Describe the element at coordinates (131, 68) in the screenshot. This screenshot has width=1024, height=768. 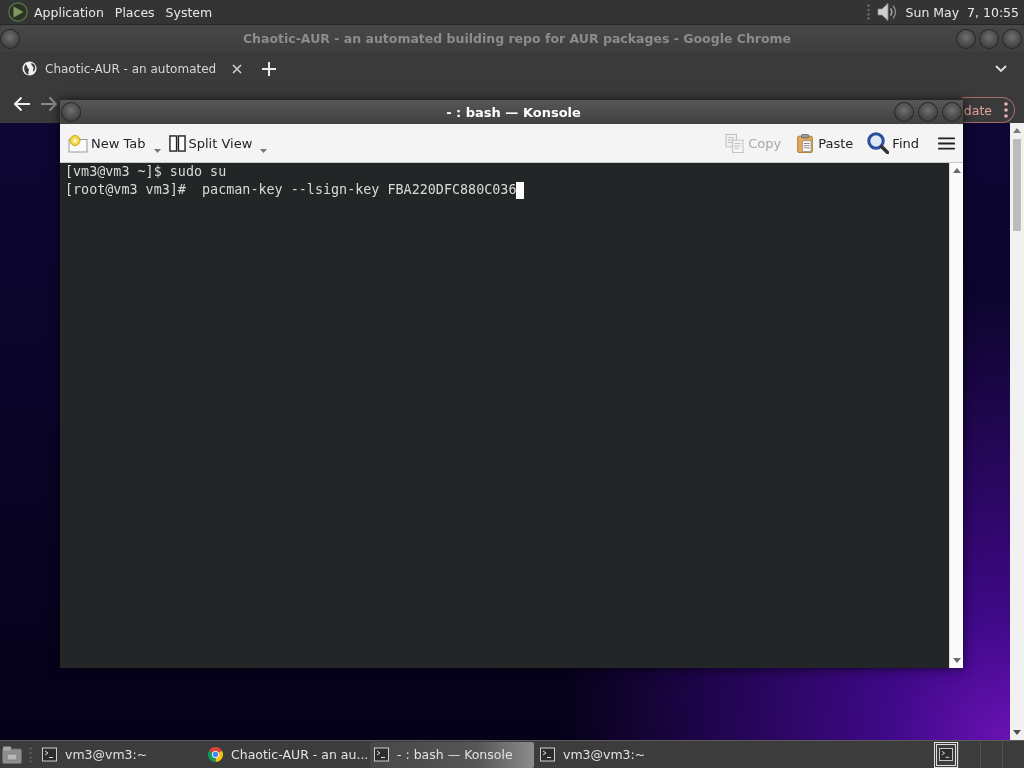
I see `browser-tab: Chaotic-AUR - an automated` at that location.